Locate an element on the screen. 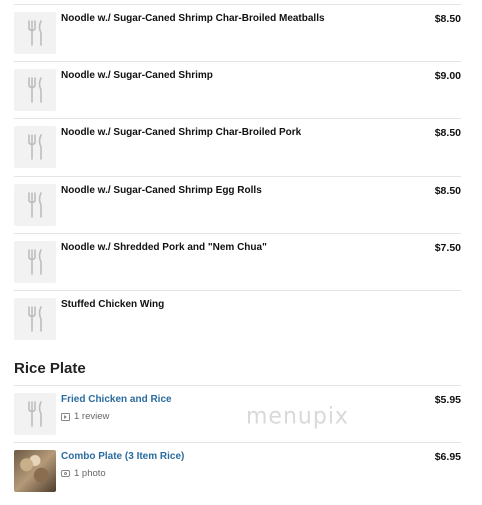 Image resolution: width=482 pixels, height=505 pixels. item-name: Noodle w./ Sugar-Caned Shrimp Egg Rolls is located at coordinates (161, 190).